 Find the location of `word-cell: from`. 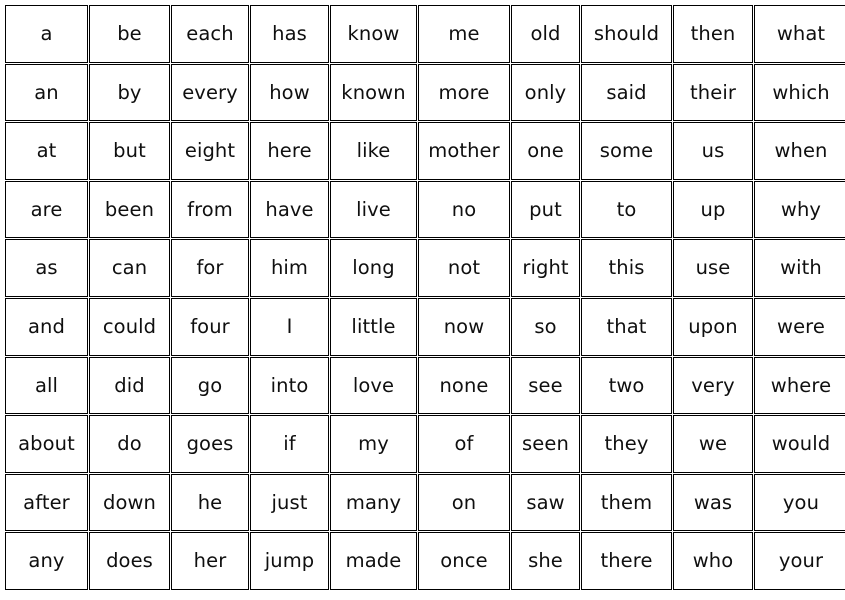

word-cell: from is located at coordinates (210, 209).